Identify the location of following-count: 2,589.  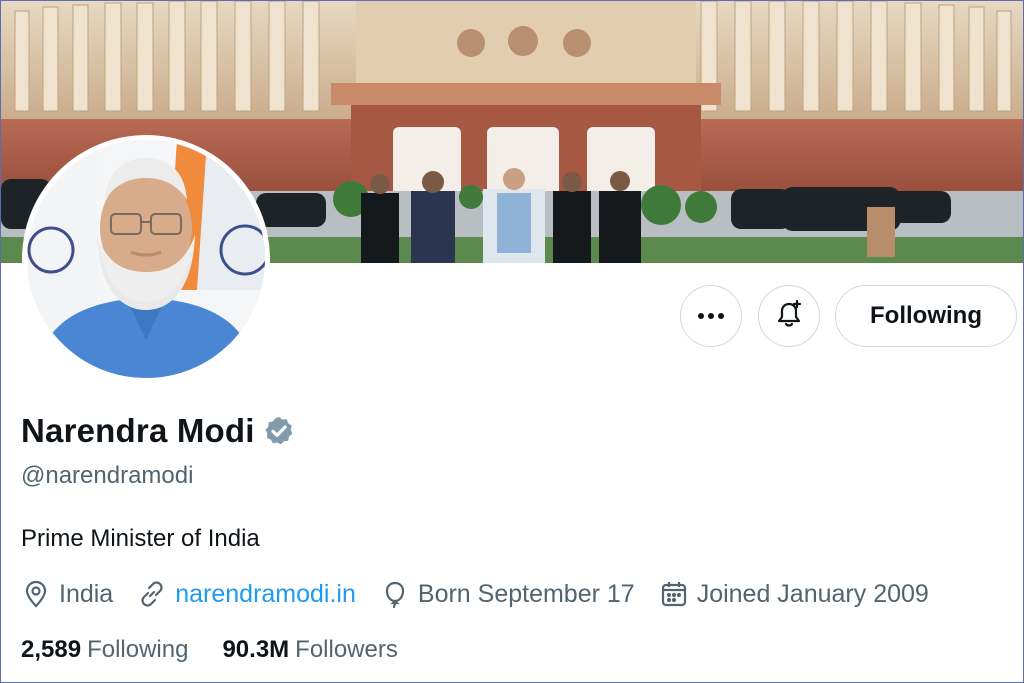
(51, 649).